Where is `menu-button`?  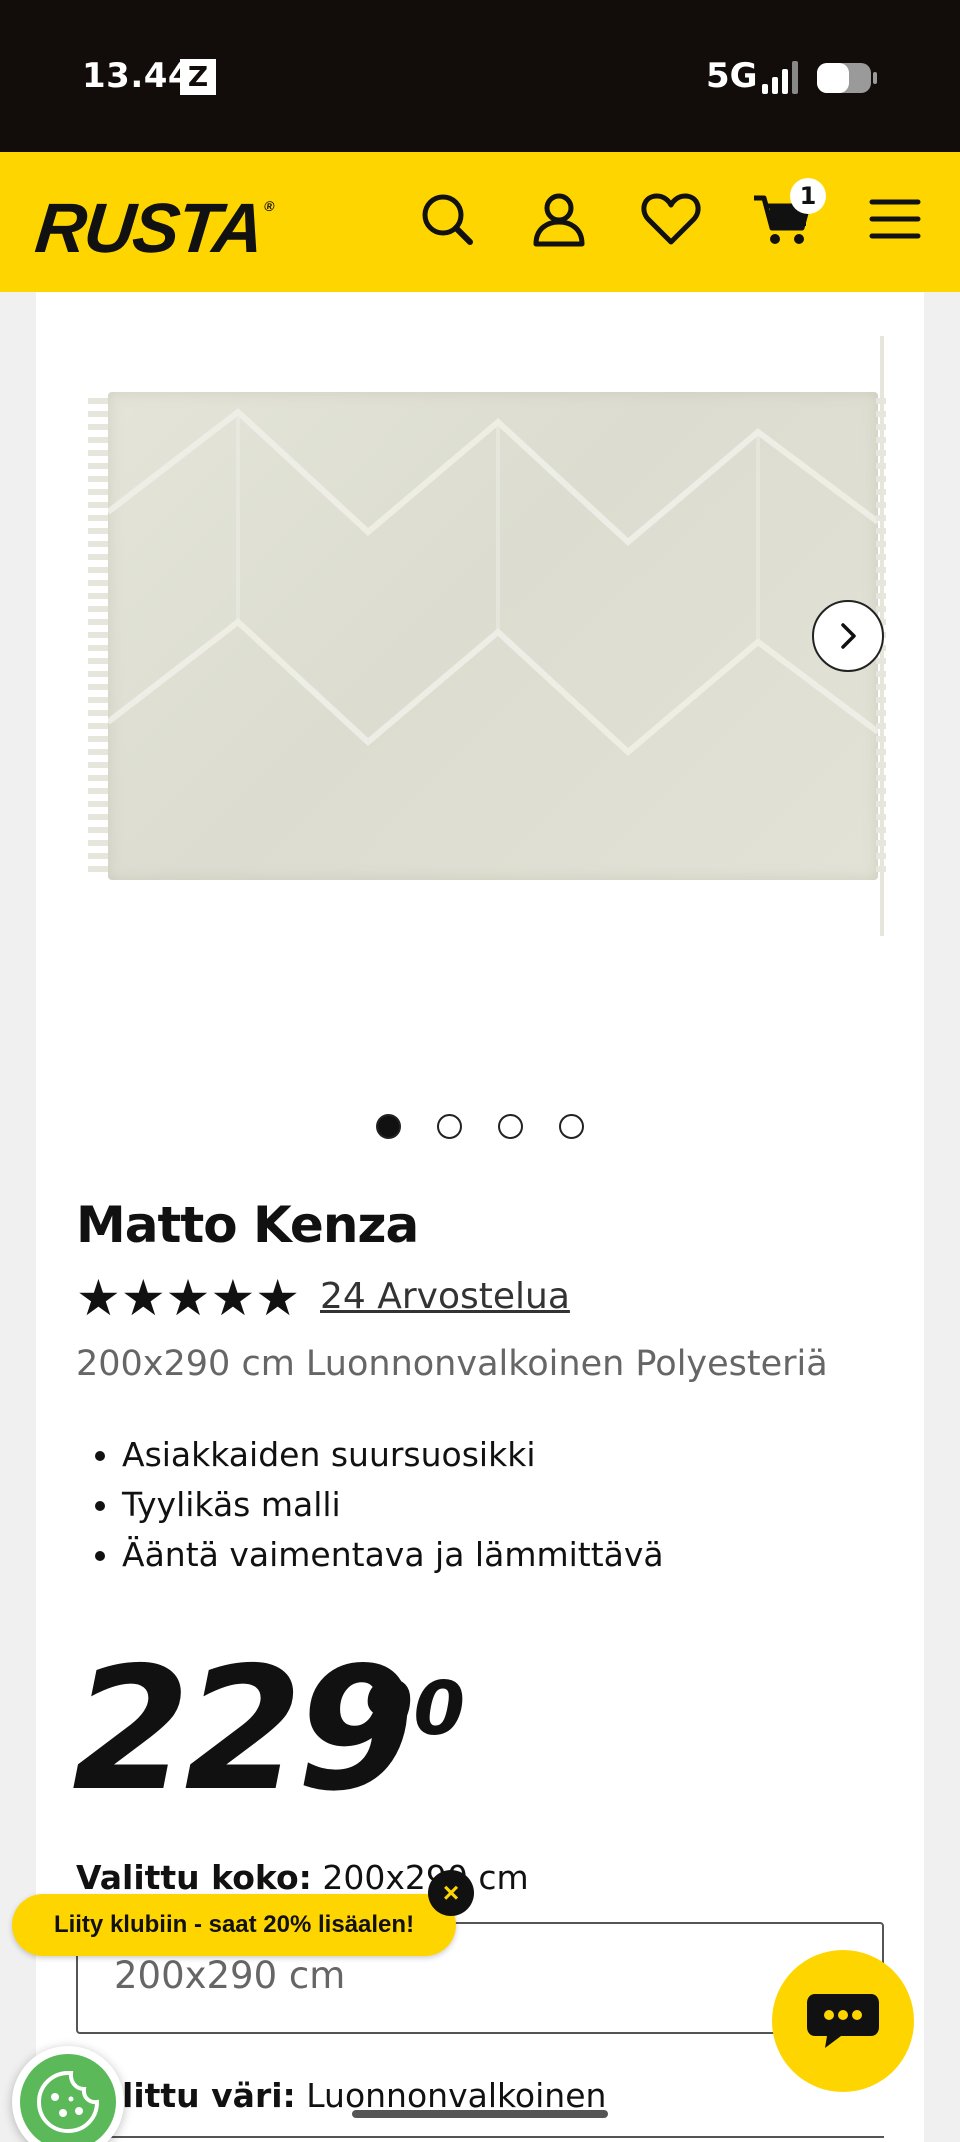
menu-button is located at coordinates (895, 219).